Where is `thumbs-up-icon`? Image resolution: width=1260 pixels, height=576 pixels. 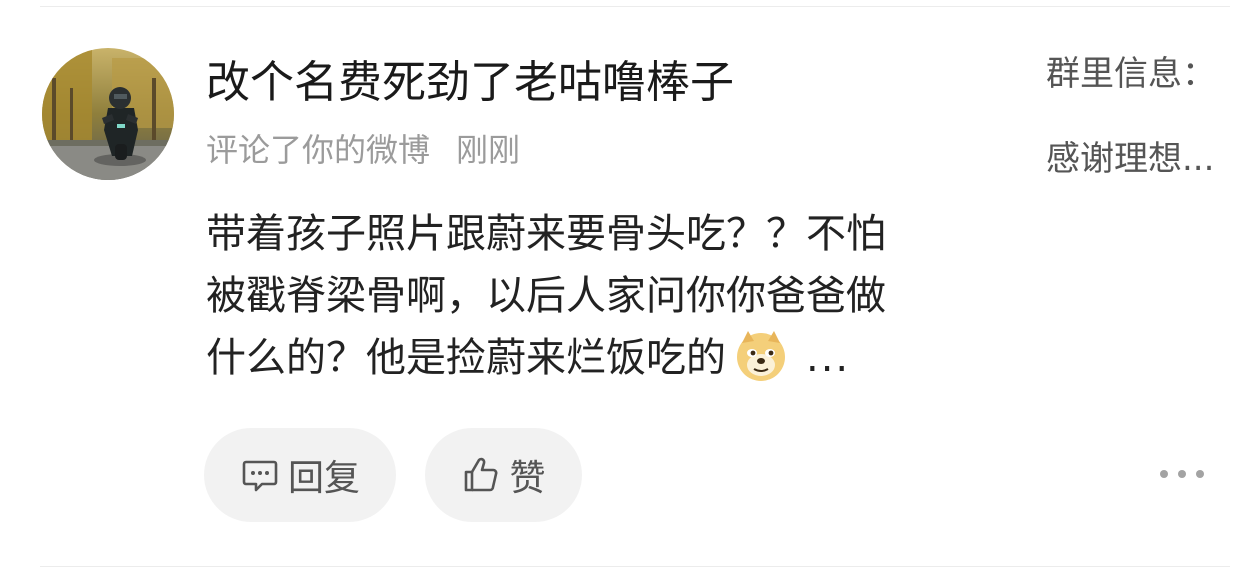 thumbs-up-icon is located at coordinates (481, 474).